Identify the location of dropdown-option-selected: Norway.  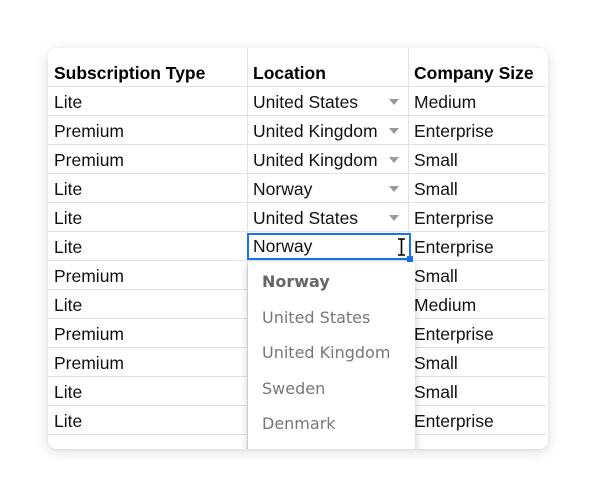
(296, 281).